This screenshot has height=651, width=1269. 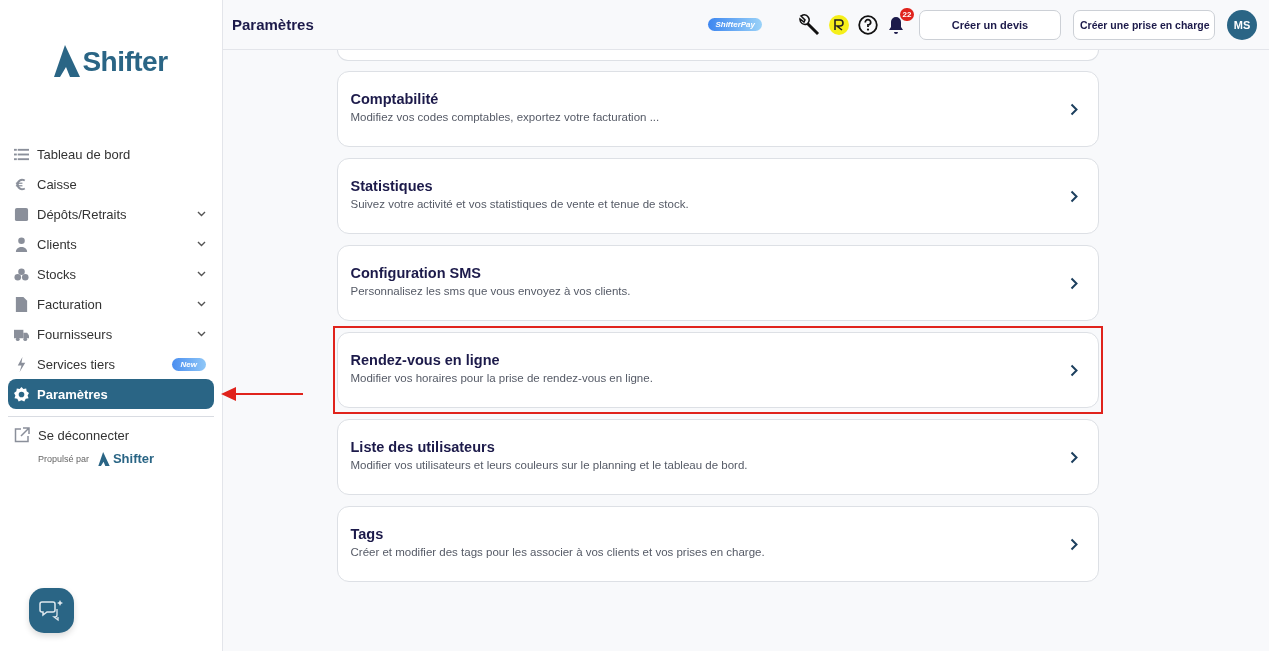 What do you see at coordinates (1242, 24) in the screenshot?
I see `user-avatar: MS` at bounding box center [1242, 24].